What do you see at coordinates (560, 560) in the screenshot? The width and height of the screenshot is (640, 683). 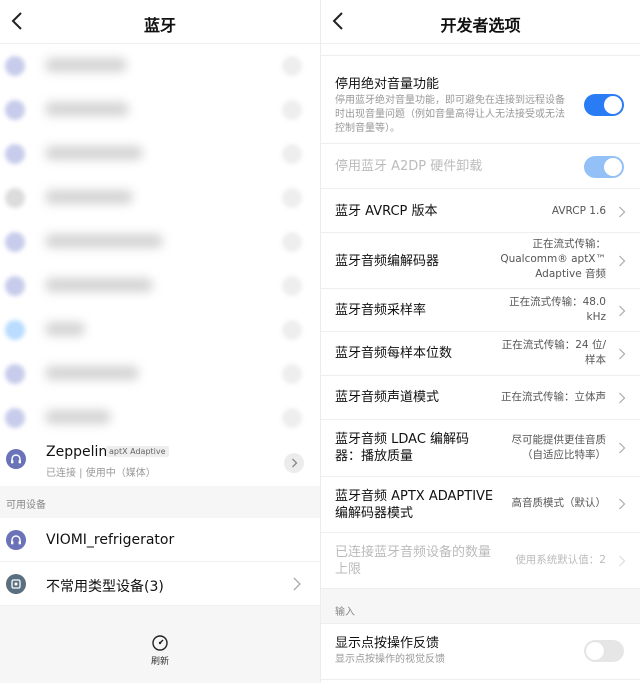 I see `setting-value: 使用系统默认值：2` at bounding box center [560, 560].